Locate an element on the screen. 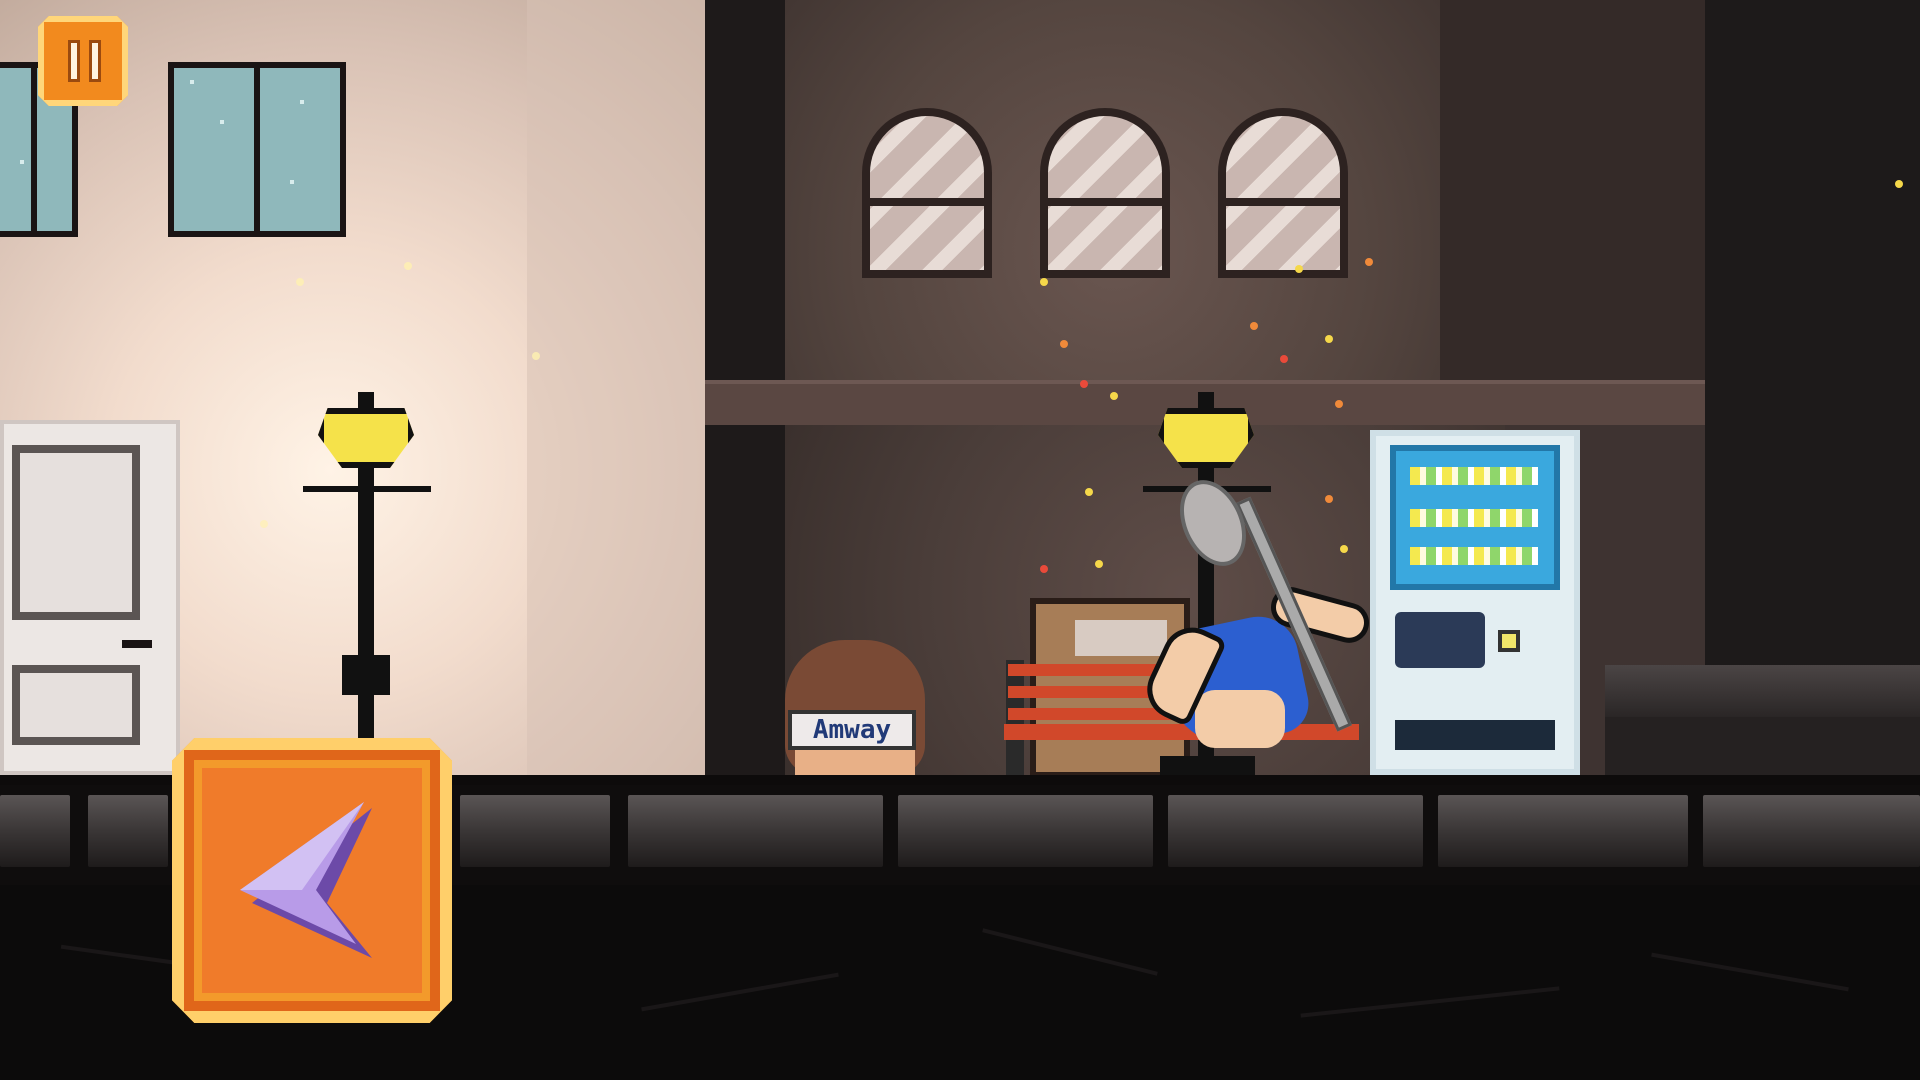 The width and height of the screenshot is (1920, 1080). vending-machine-coin-slot is located at coordinates (1509, 641).